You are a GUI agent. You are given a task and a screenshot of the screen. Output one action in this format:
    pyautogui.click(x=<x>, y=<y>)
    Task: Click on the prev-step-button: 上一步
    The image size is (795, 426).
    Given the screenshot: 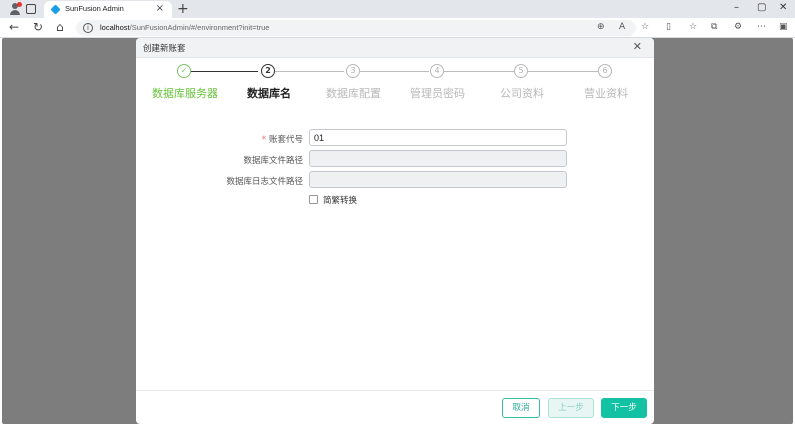 What is the action you would take?
    pyautogui.click(x=571, y=408)
    